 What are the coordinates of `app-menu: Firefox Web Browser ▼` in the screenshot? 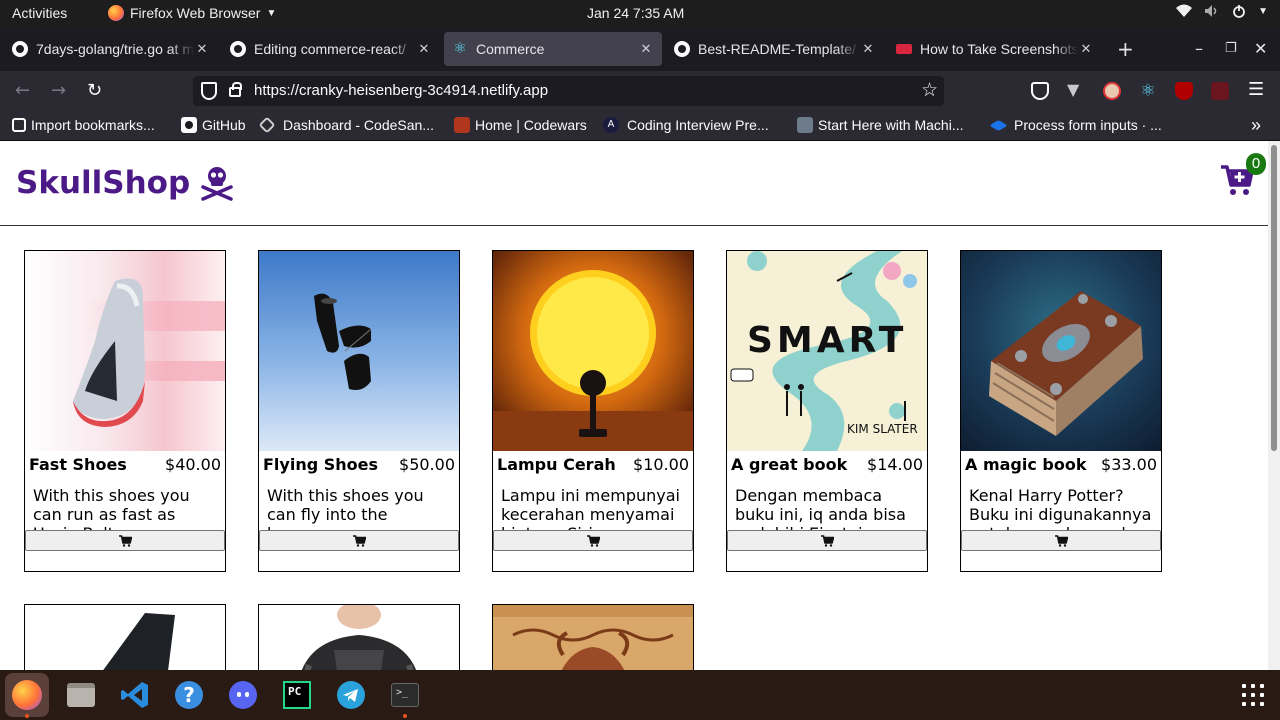 It's located at (192, 13).